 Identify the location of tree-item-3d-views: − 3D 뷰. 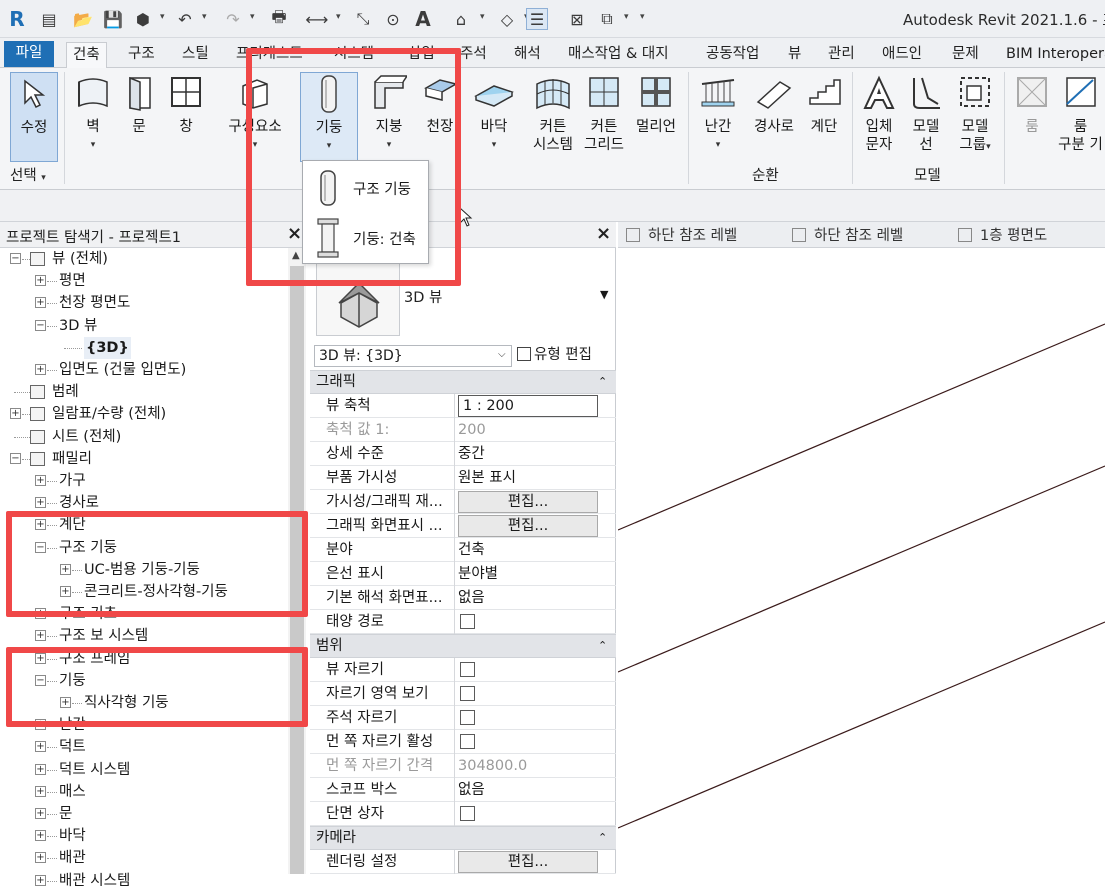
(144, 326).